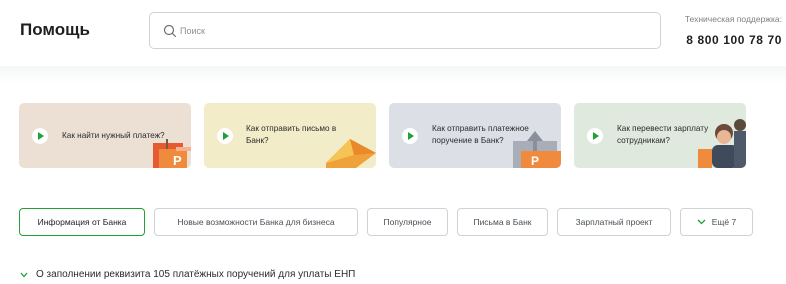 This screenshot has height=284, width=786. What do you see at coordinates (393, 75) in the screenshot?
I see `header-shadow` at bounding box center [393, 75].